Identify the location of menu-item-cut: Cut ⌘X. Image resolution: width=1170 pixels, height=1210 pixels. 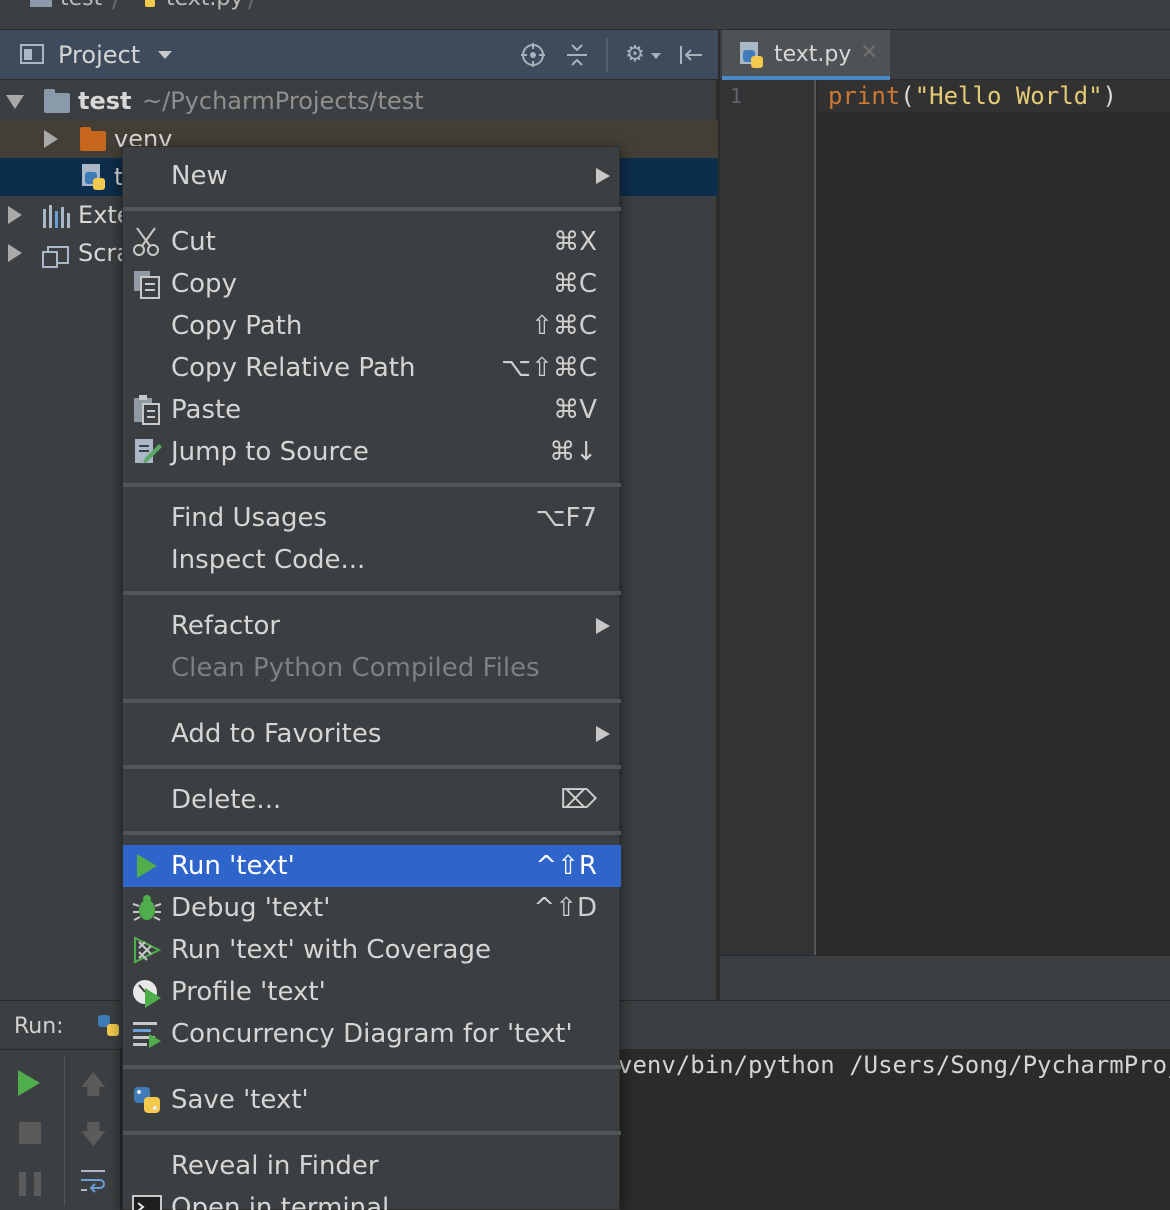
(372, 242).